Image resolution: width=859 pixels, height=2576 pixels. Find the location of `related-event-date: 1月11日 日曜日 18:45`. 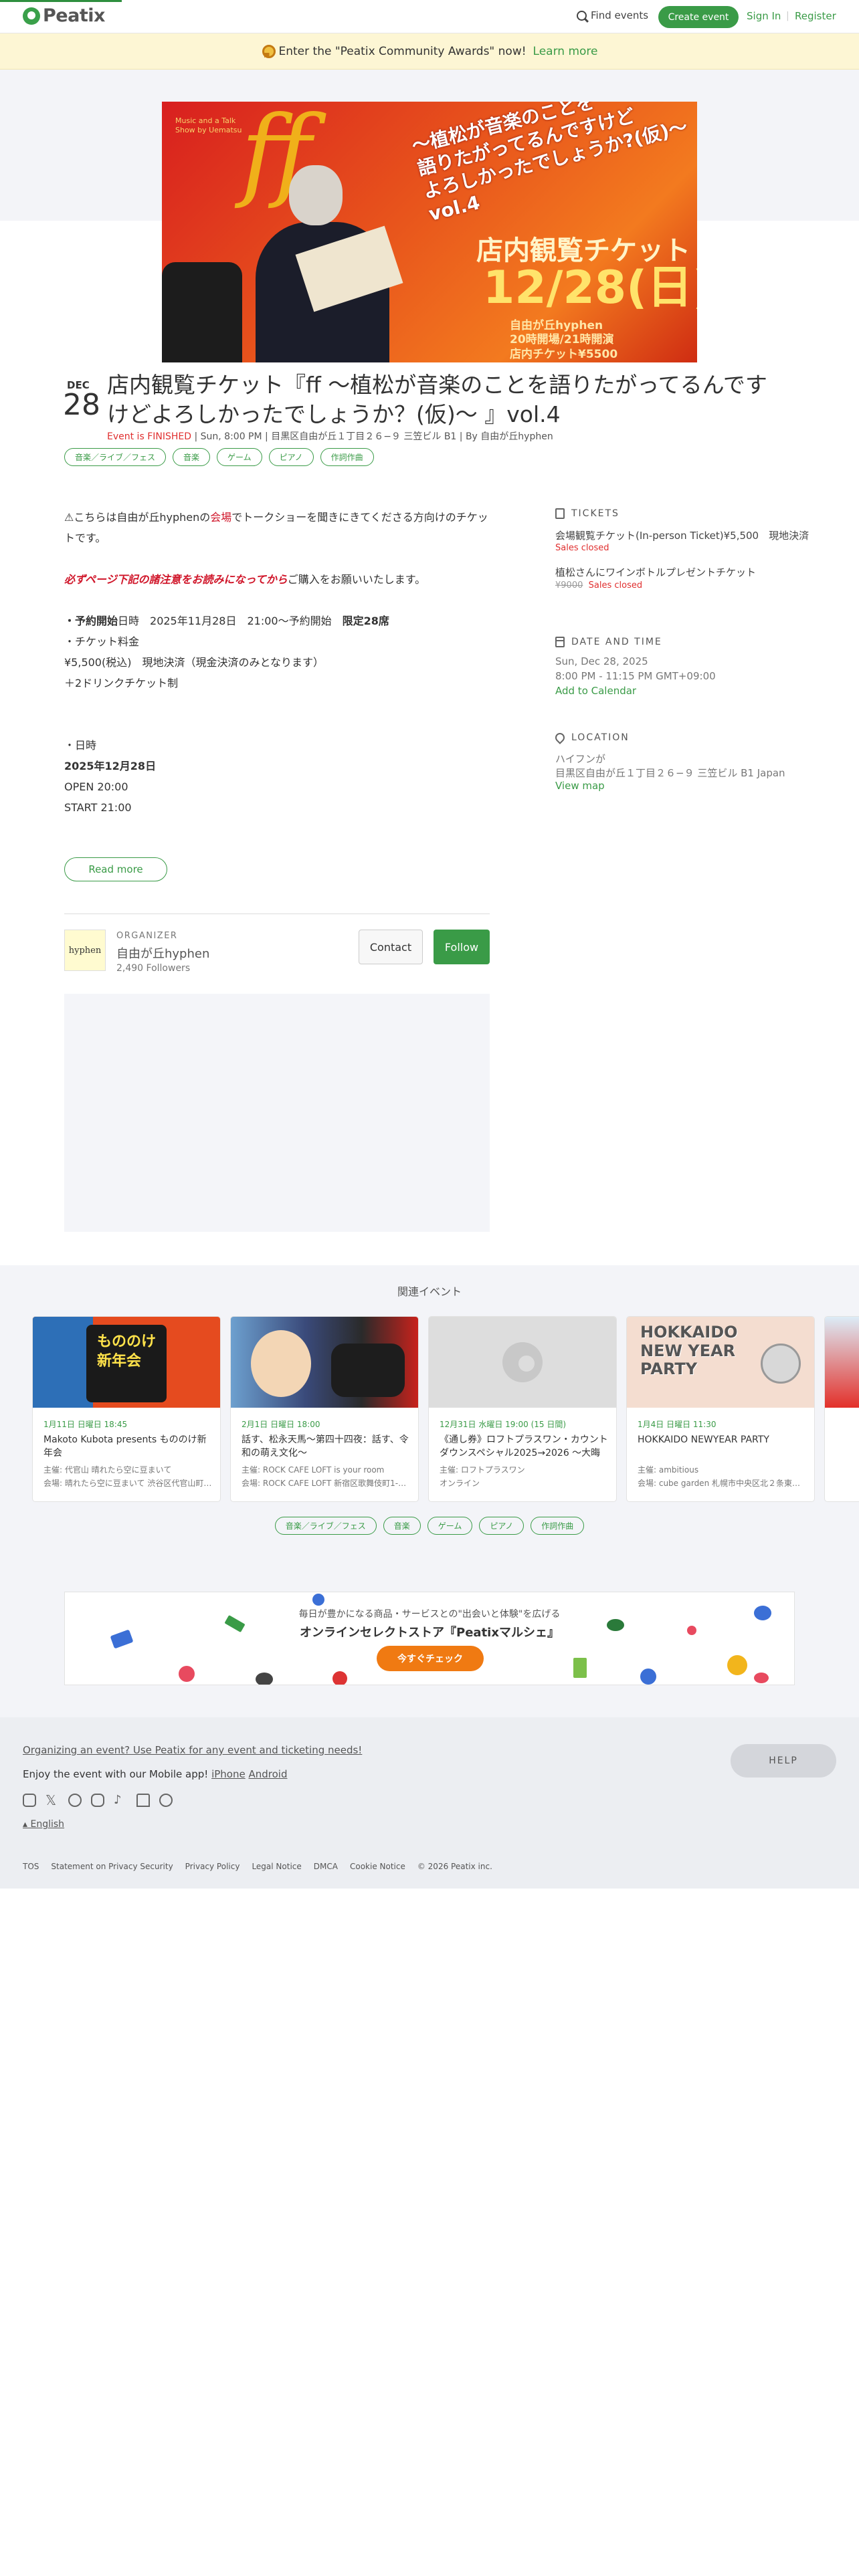

related-event-date: 1月11日 日曜日 18:45 is located at coordinates (86, 1424).